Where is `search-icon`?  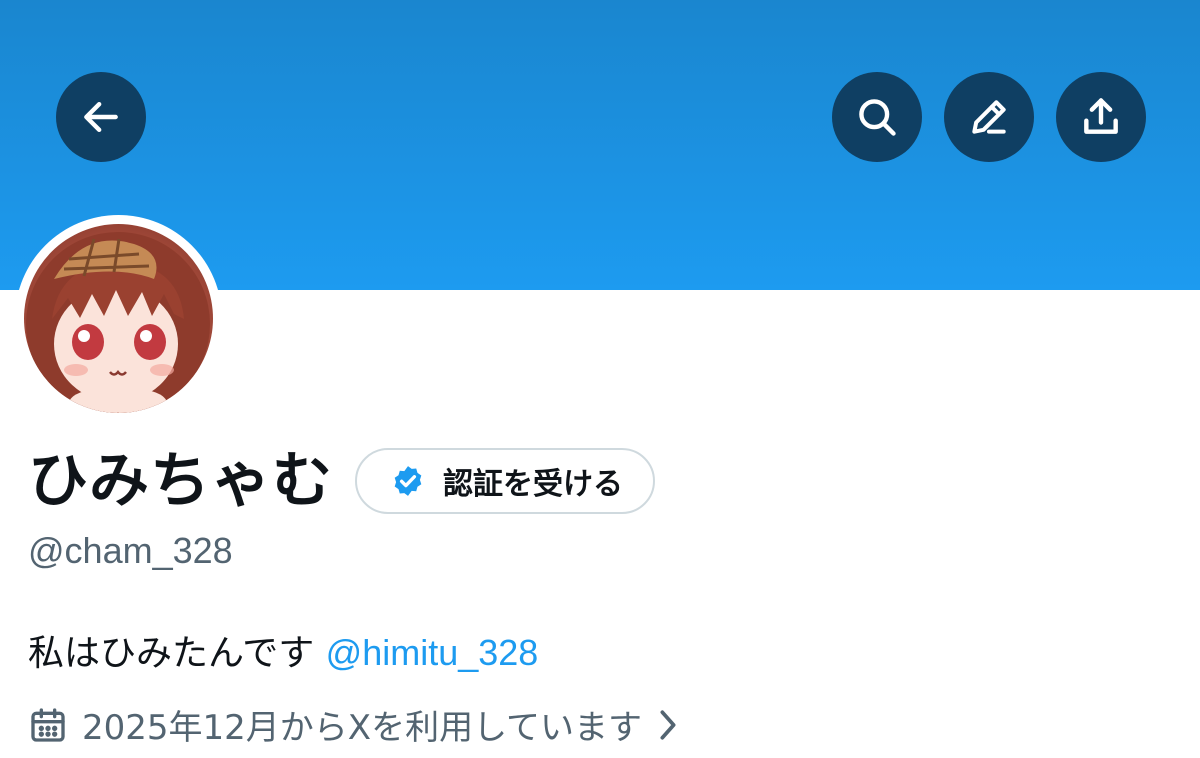 search-icon is located at coordinates (877, 117).